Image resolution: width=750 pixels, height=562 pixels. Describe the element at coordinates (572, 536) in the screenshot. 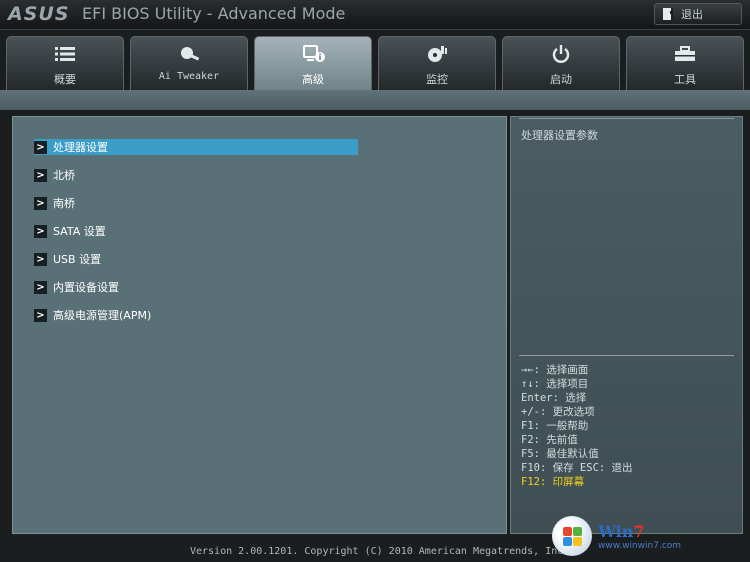

I see `windows-logo-icon` at that location.